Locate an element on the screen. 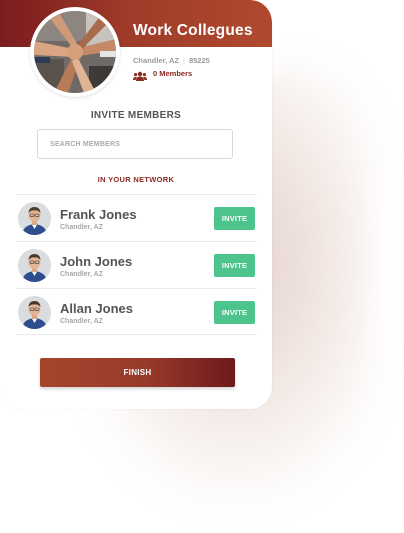 This screenshot has width=404, height=533. members-count: 0 Members is located at coordinates (163, 74).